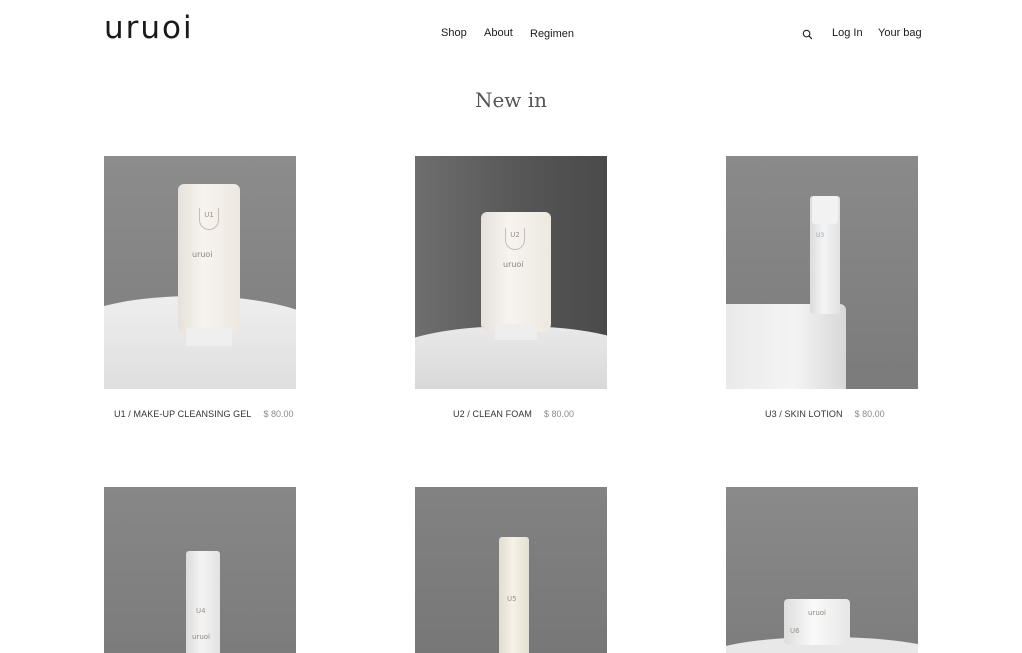 This screenshot has height=653, width=1022. What do you see at coordinates (454, 33) in the screenshot?
I see `nav-shop: Shop` at bounding box center [454, 33].